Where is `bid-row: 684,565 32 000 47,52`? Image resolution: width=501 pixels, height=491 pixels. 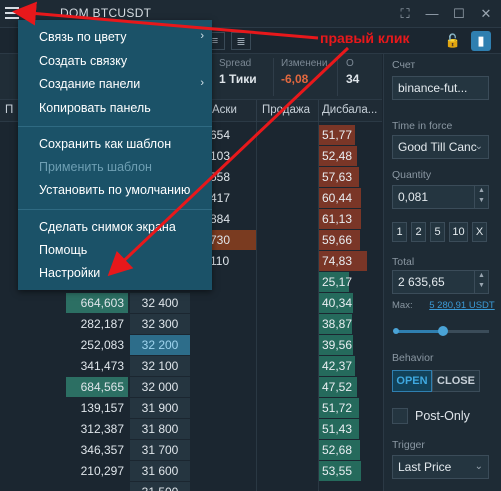 bid-row: 684,565 32 000 47,52 is located at coordinates (191, 387).